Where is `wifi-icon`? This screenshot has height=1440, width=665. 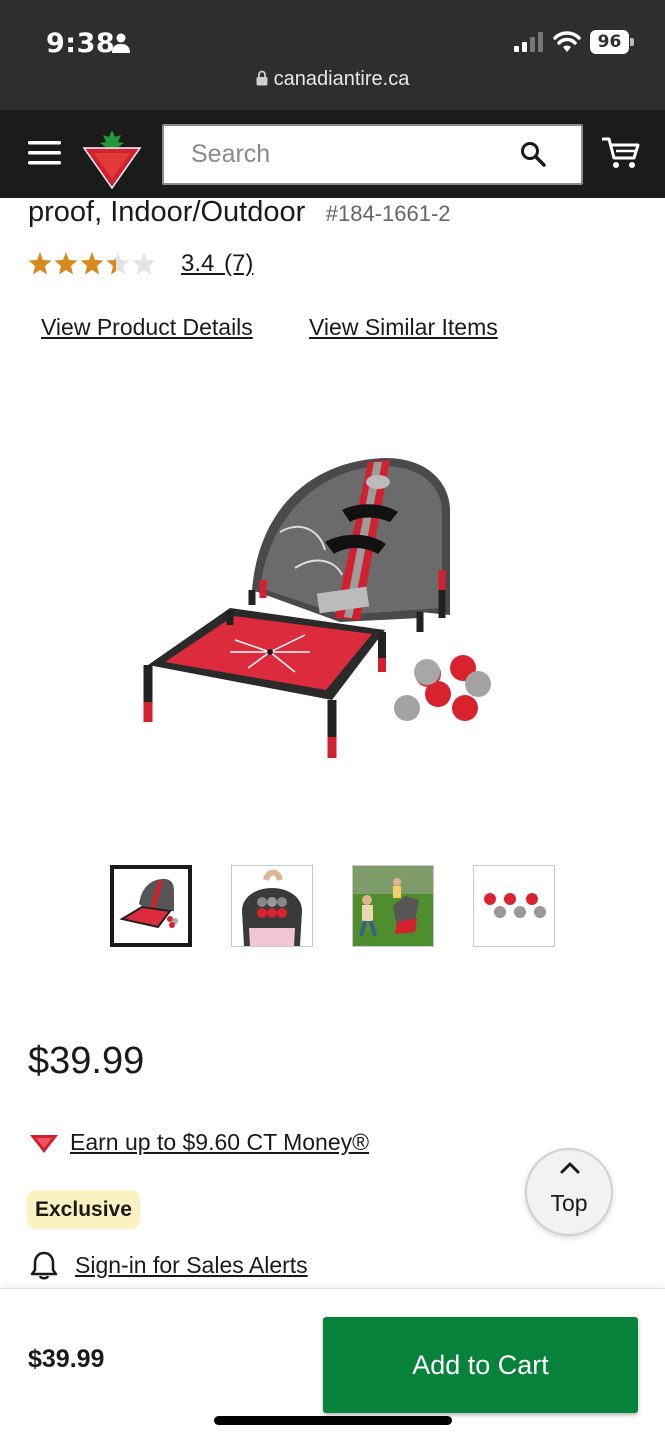
wifi-icon is located at coordinates (567, 41).